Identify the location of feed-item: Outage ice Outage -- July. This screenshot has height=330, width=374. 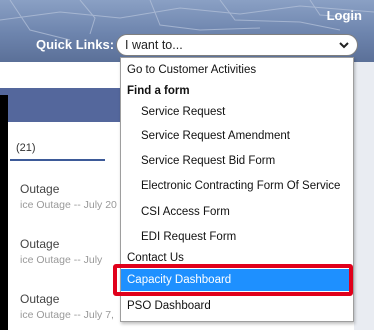
(61, 251).